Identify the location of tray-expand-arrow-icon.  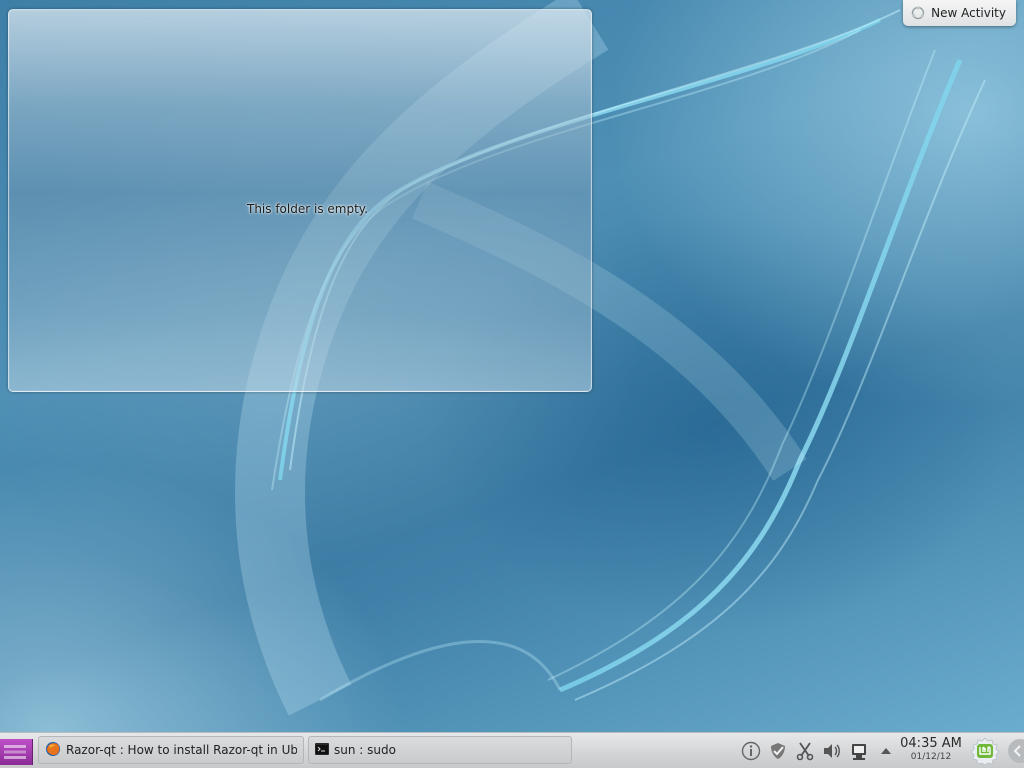
(886, 751).